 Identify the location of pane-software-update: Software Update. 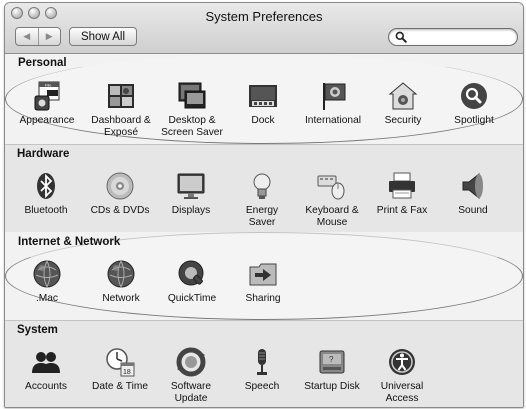
(191, 375).